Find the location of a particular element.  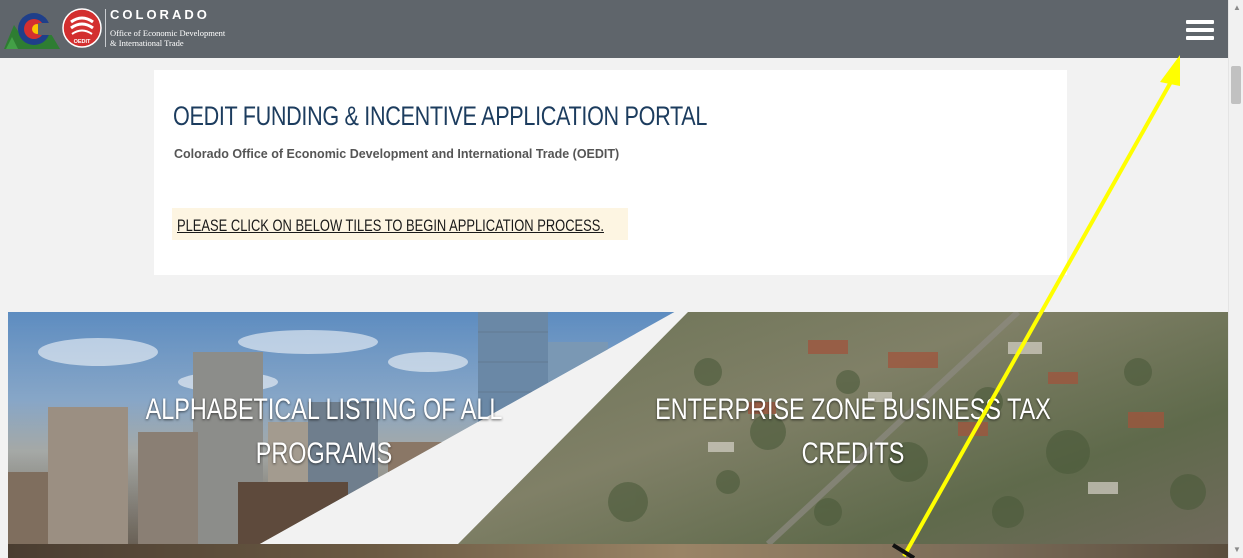

scroll-up-arrow-icon: ▲ is located at coordinates (1237, 7).